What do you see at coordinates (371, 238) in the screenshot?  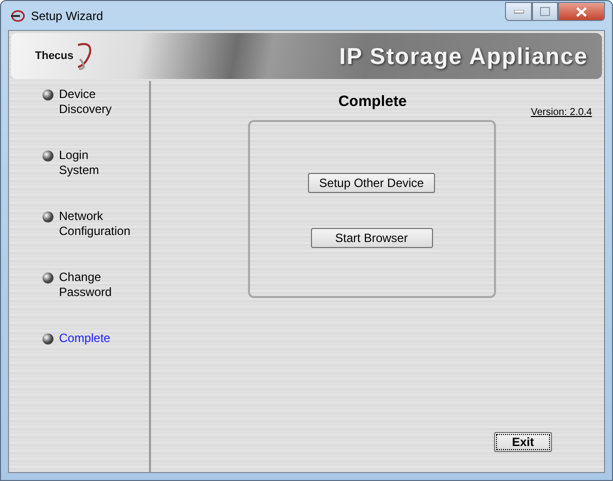 I see `action-button: Start Browser` at bounding box center [371, 238].